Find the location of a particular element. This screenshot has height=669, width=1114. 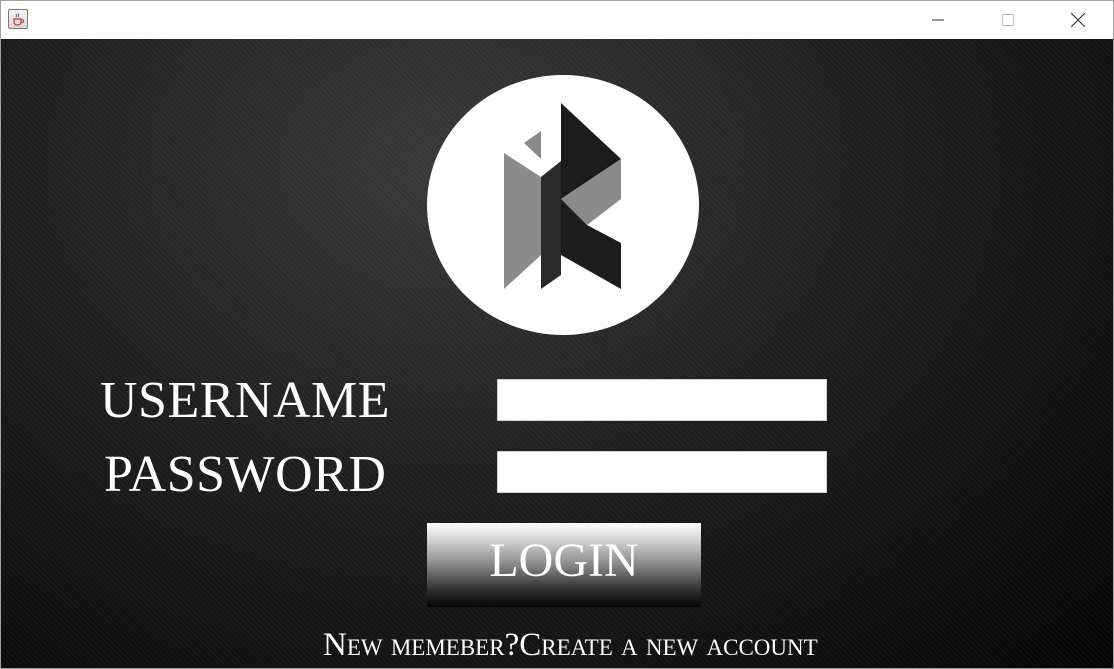

title-bar is located at coordinates (557, 20).